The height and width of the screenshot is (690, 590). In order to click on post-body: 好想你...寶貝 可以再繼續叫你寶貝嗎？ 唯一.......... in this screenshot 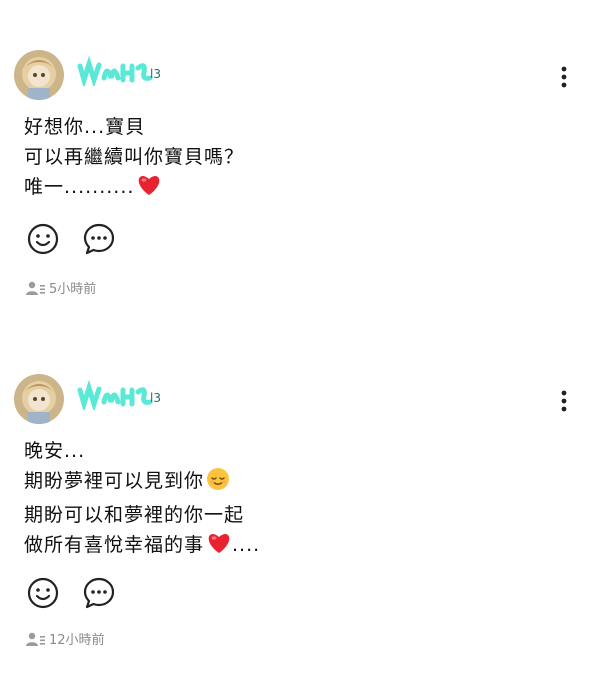, I will do `click(134, 159)`.